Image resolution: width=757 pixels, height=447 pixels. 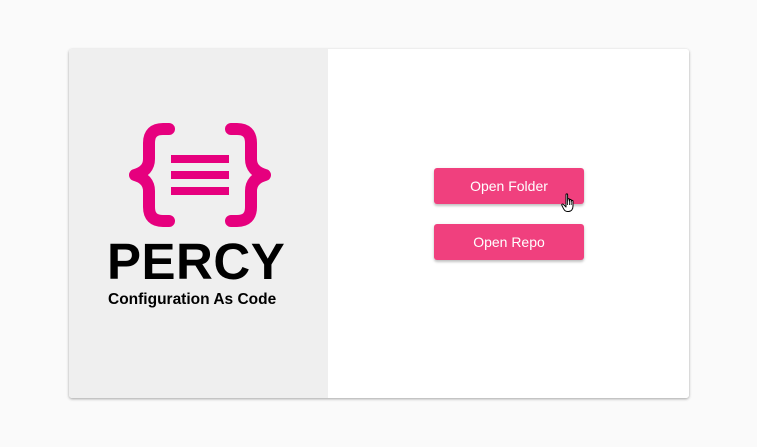 I want to click on brand-name: PERCY, so click(x=196, y=261).